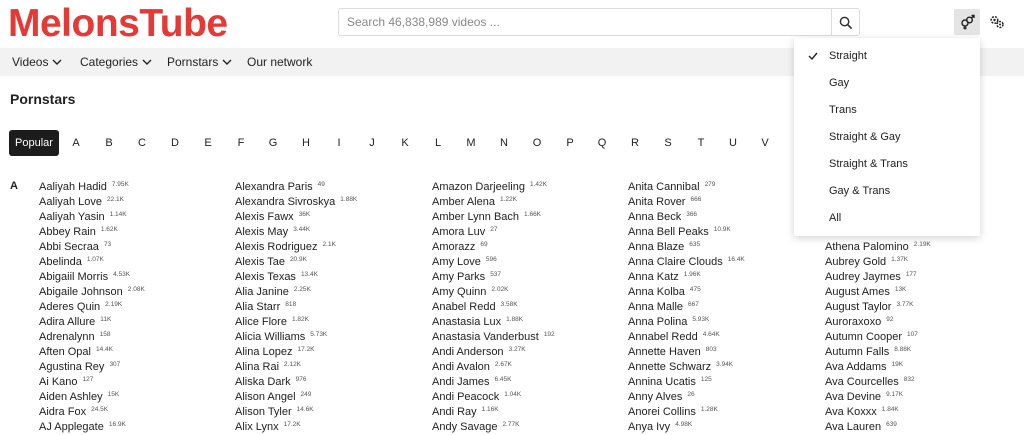 The height and width of the screenshot is (435, 1024). Describe the element at coordinates (887, 164) in the screenshot. I see `orientation-option-straight-trans: Straight & Trans` at that location.